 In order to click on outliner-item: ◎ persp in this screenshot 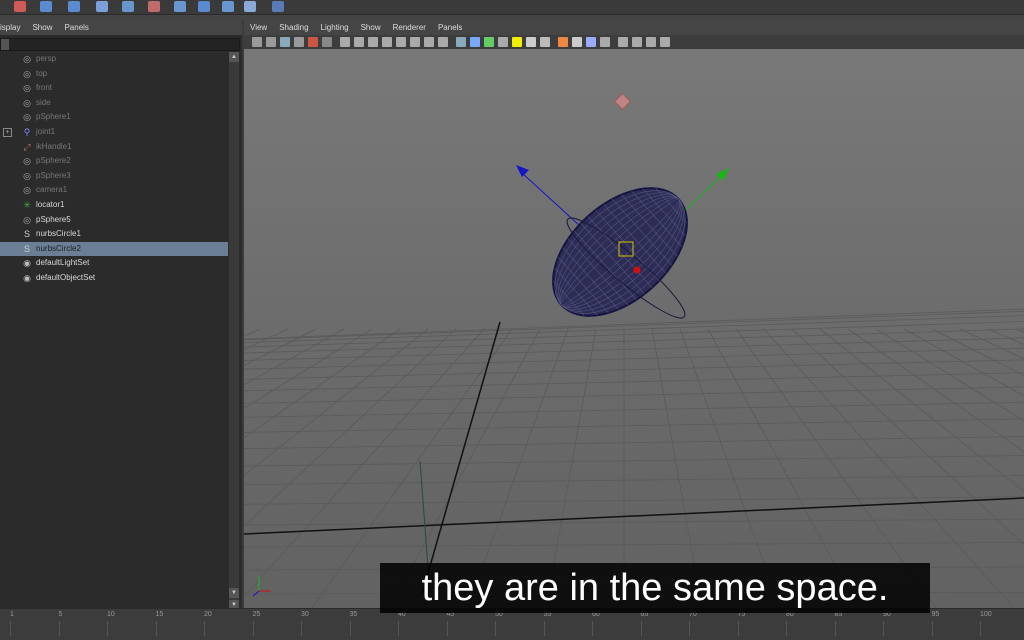, I will do `click(114, 59)`.